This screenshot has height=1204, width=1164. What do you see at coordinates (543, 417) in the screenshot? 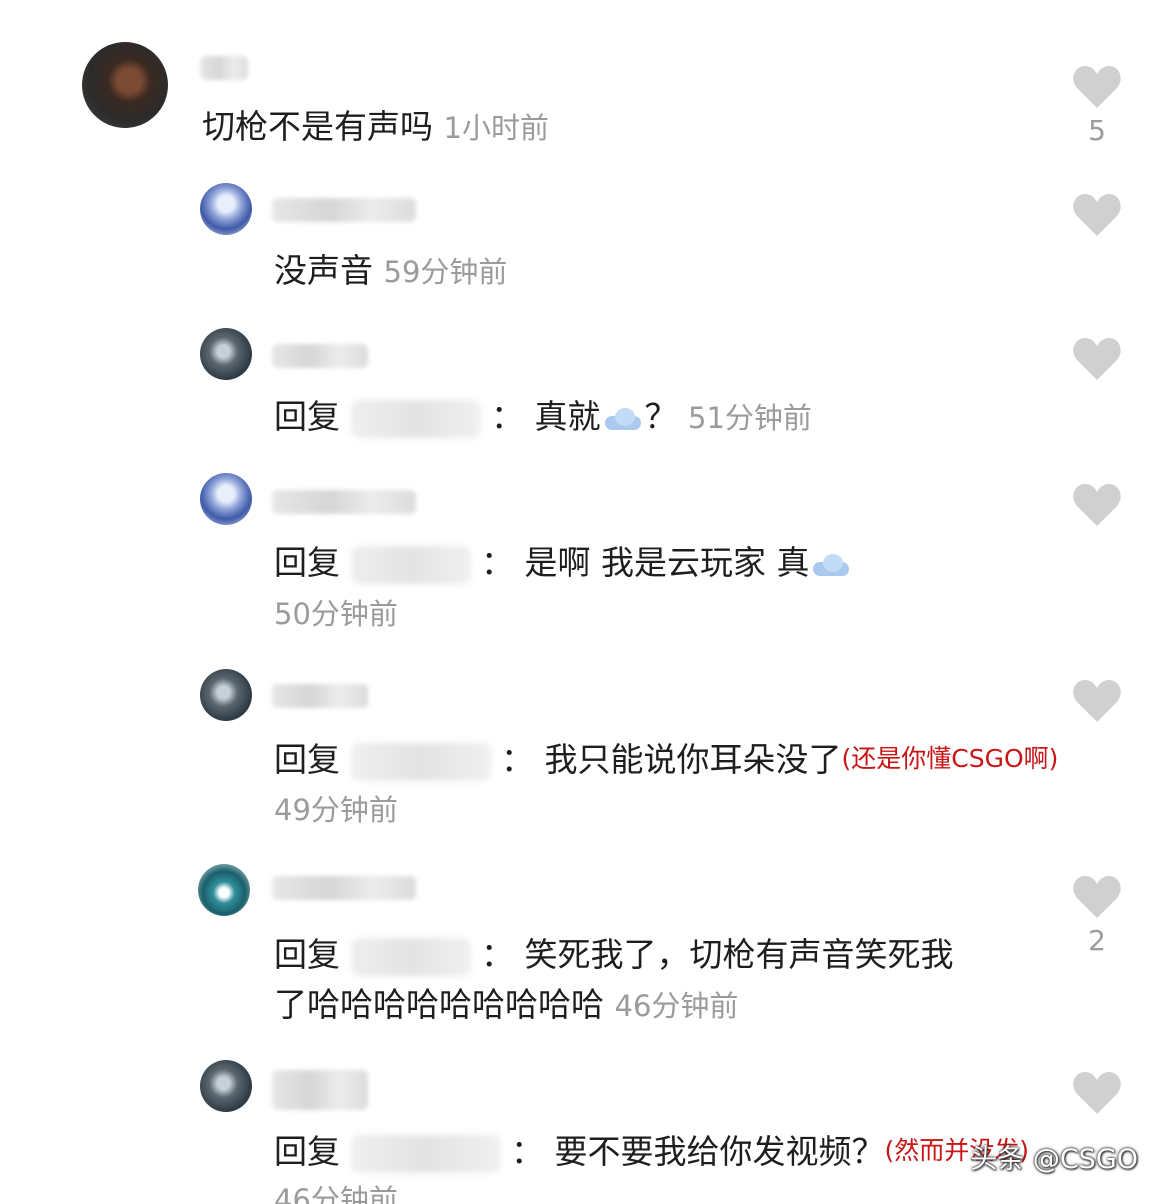
I see `comment-text: 回复 ： 真就？ 51分钟前` at bounding box center [543, 417].